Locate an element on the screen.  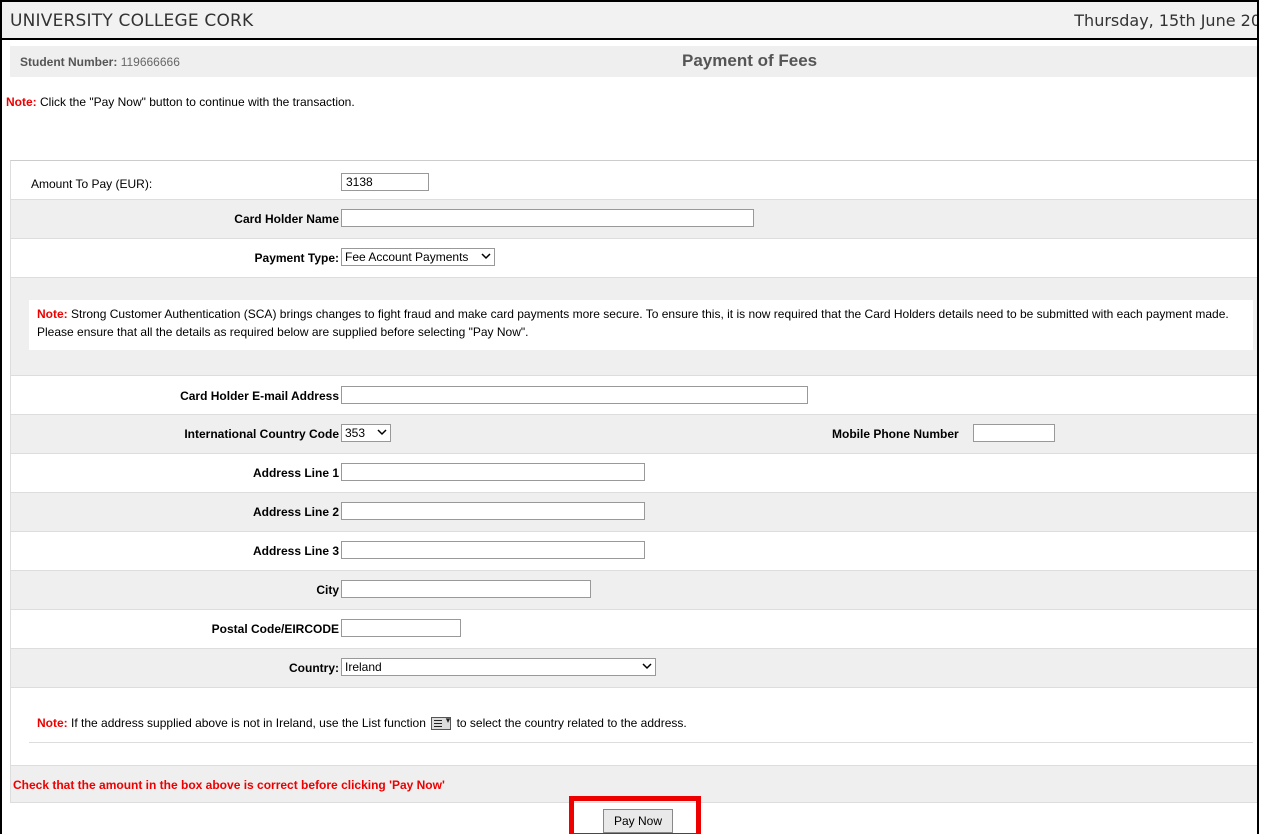
country-row: Country: Ireland is located at coordinates (634, 668).